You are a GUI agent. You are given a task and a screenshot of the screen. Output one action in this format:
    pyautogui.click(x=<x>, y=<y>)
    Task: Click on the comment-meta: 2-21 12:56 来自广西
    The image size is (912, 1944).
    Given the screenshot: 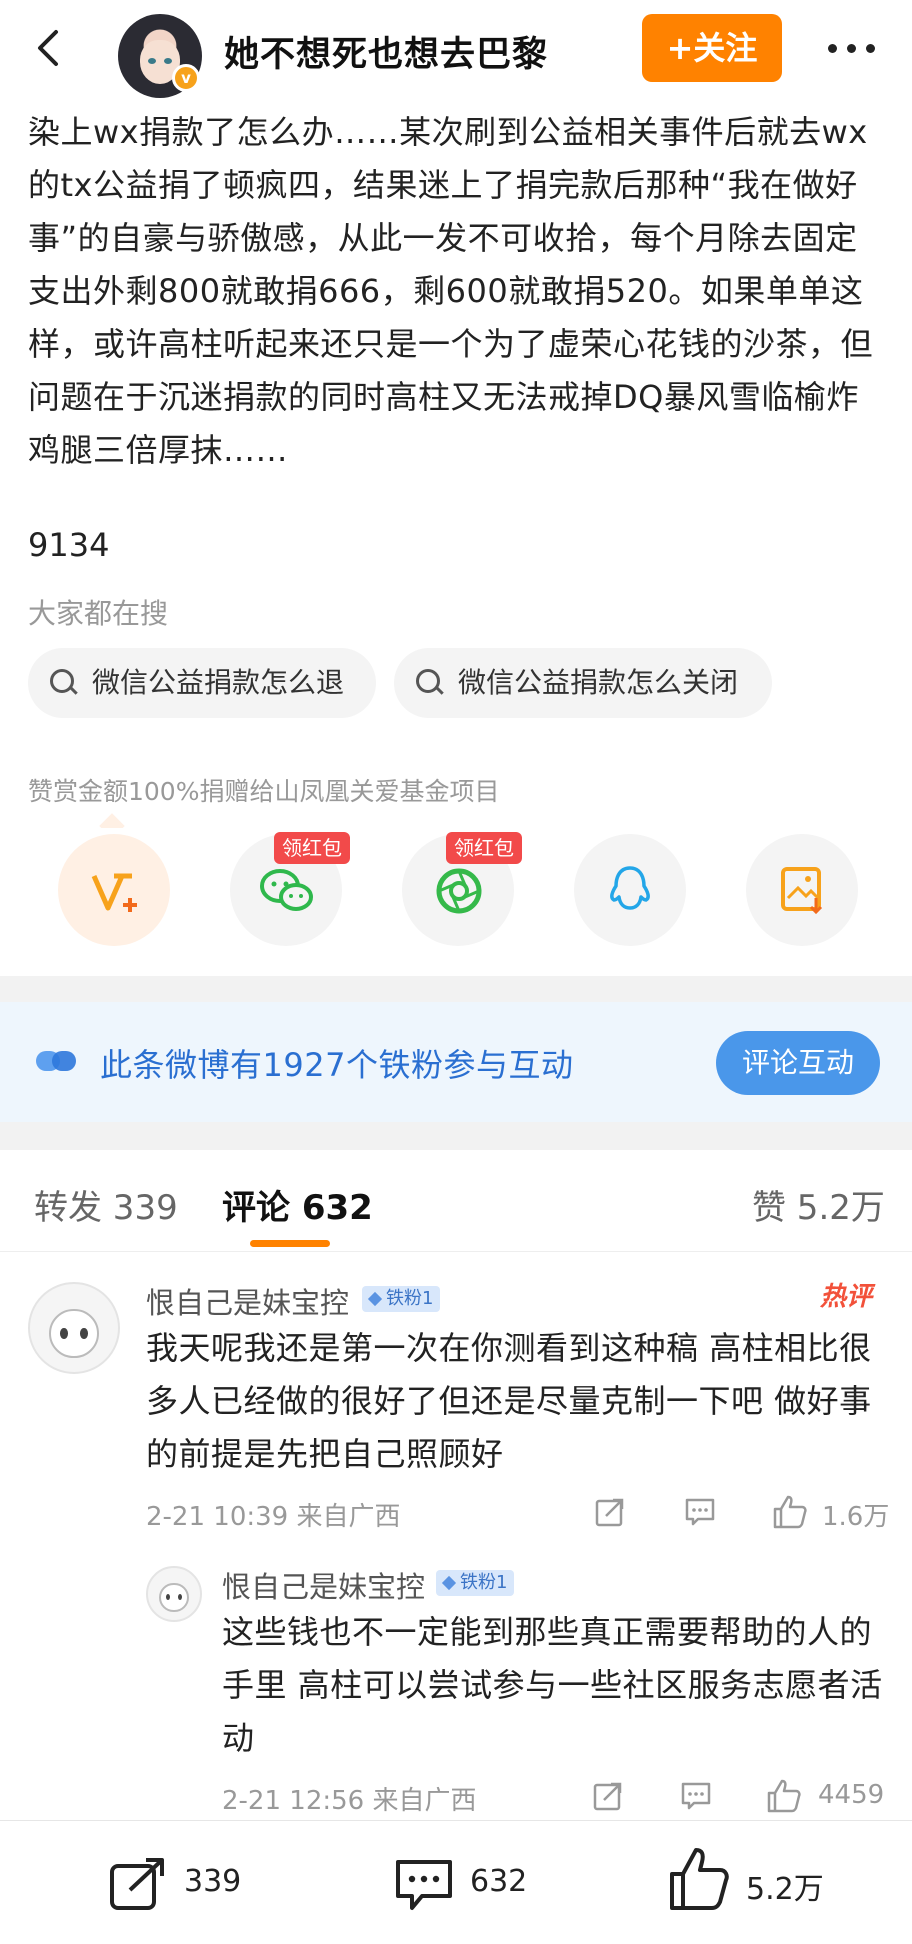 What is the action you would take?
    pyautogui.click(x=349, y=1801)
    